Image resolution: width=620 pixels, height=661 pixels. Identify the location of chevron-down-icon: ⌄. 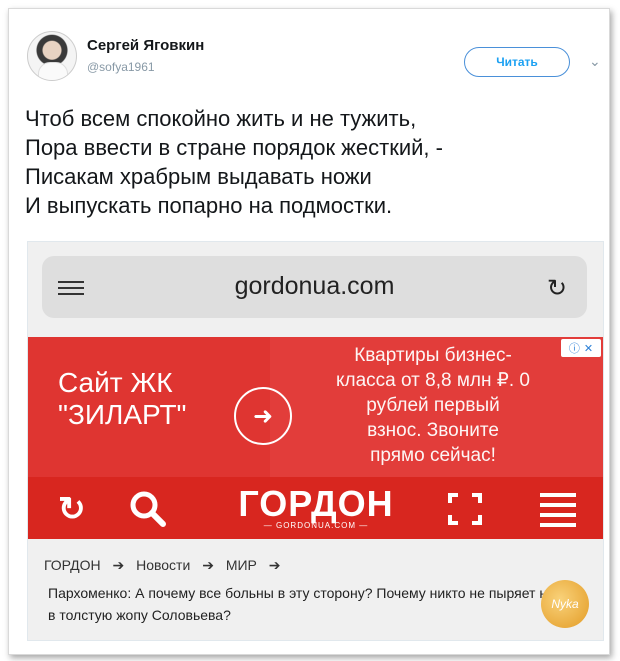
(595, 61).